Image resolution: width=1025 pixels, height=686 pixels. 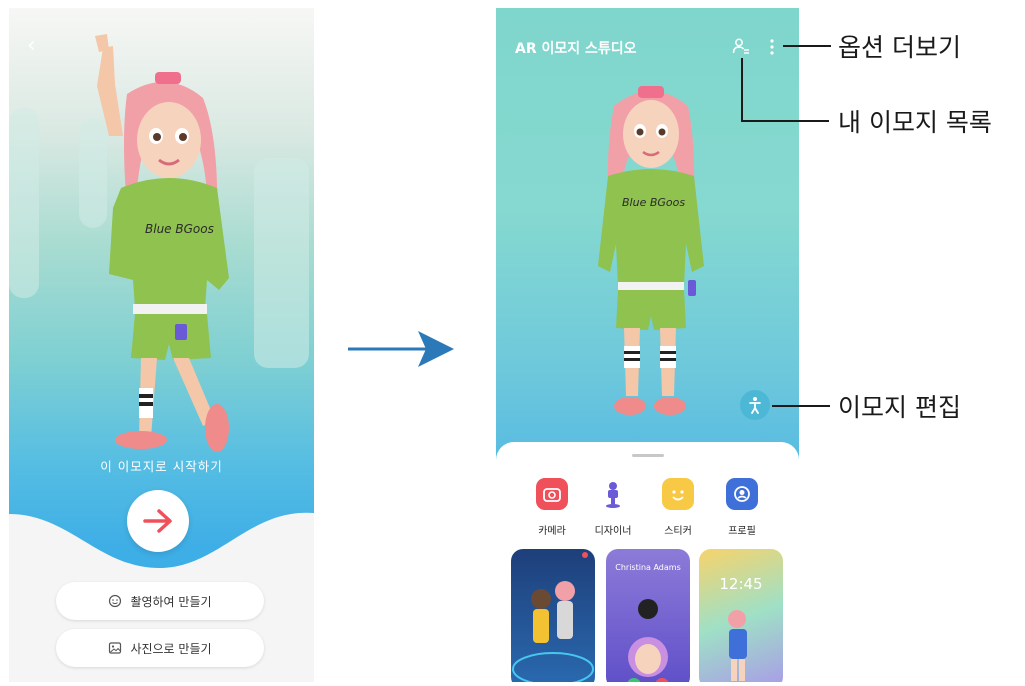 I want to click on bottom-sheet: 카메라 디자이너 스티커 프로필 Christina Adams 12:45, so click(x=647, y=562).